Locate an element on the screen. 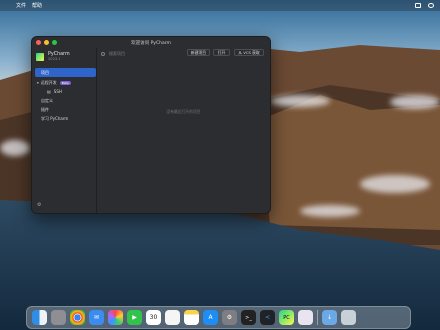  calendar-day: 30 is located at coordinates (153, 317).